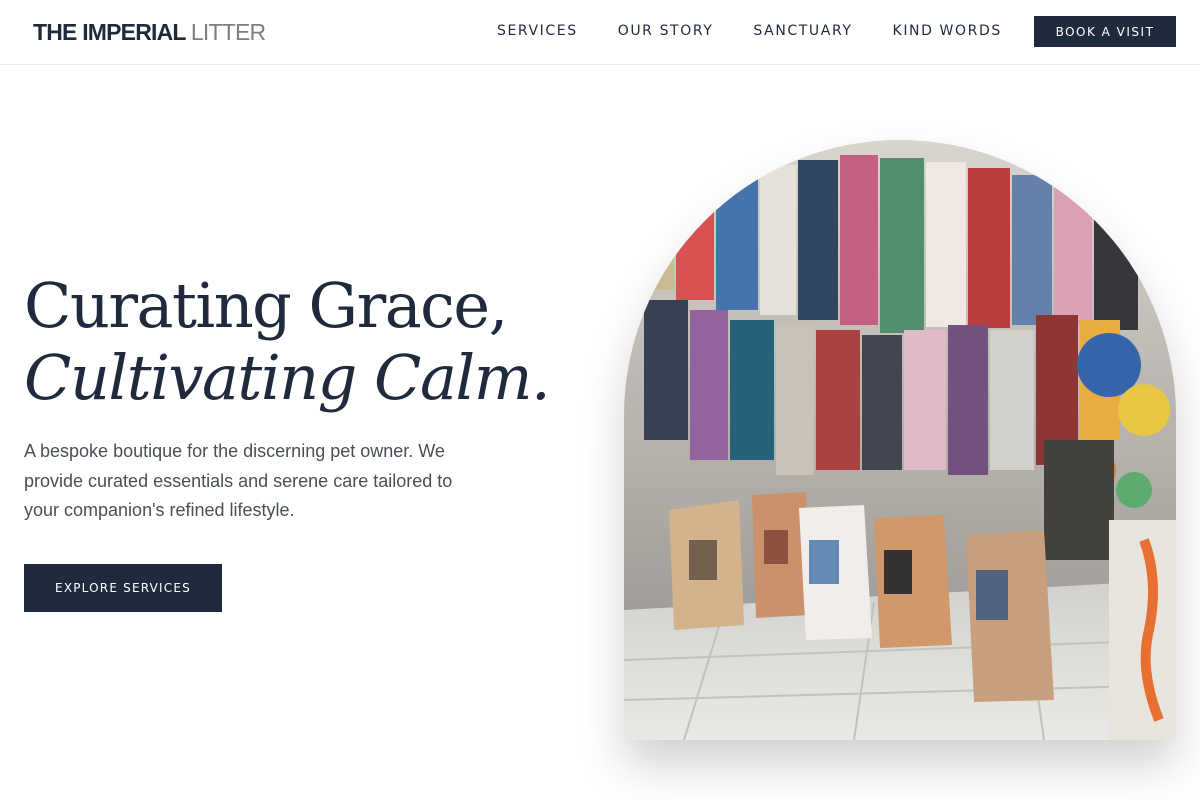 The height and width of the screenshot is (800, 1200). Describe the element at coordinates (123, 588) in the screenshot. I see `explore-services-button: EXPLORE SERVICES` at that location.